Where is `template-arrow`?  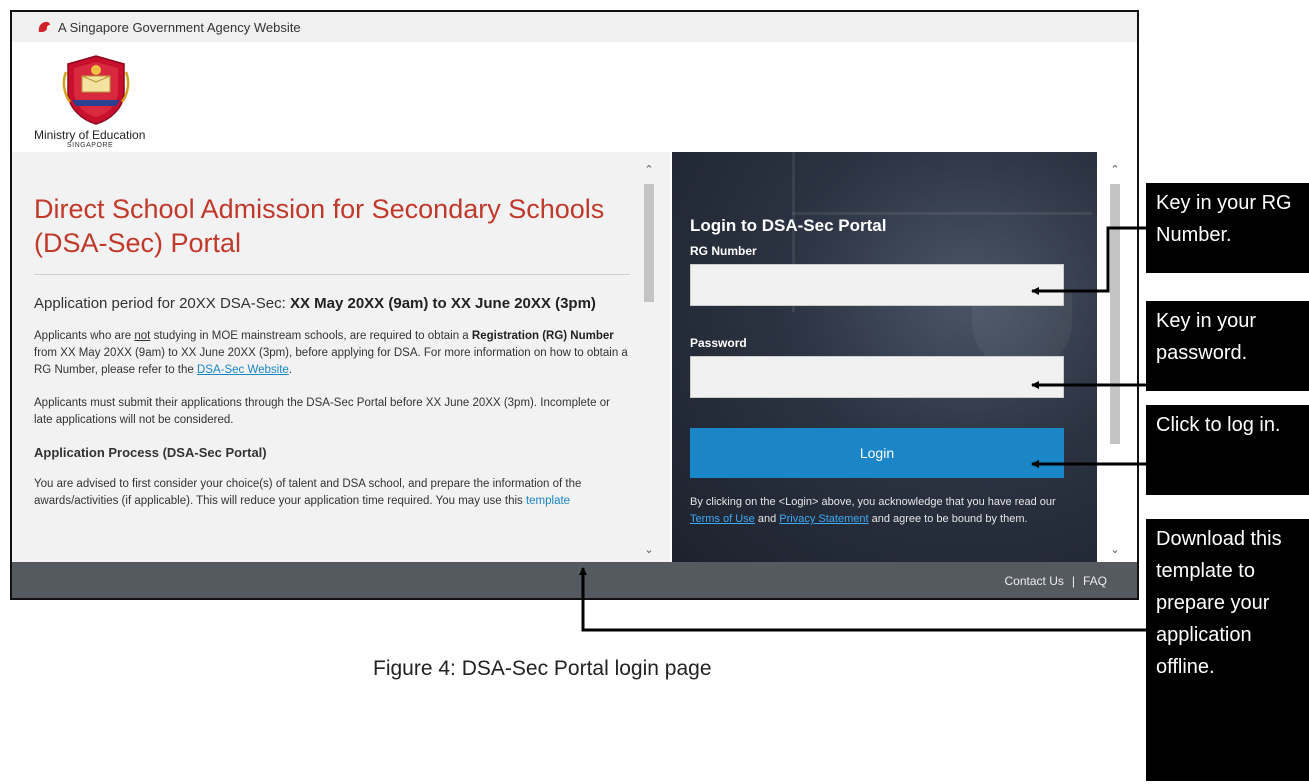
template-arrow is located at coordinates (862, 599).